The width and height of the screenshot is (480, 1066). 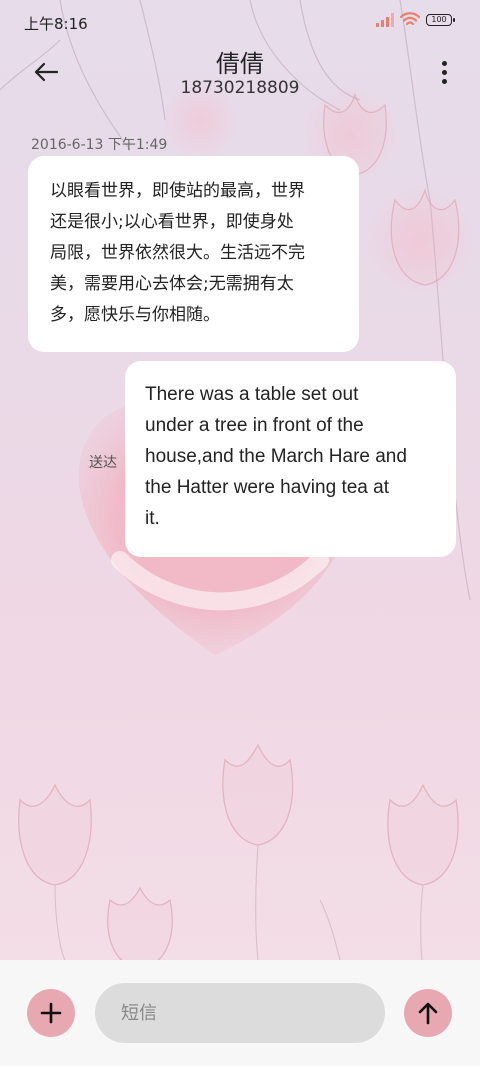 I want to click on send-arrow-up-icon, so click(x=428, y=1013).